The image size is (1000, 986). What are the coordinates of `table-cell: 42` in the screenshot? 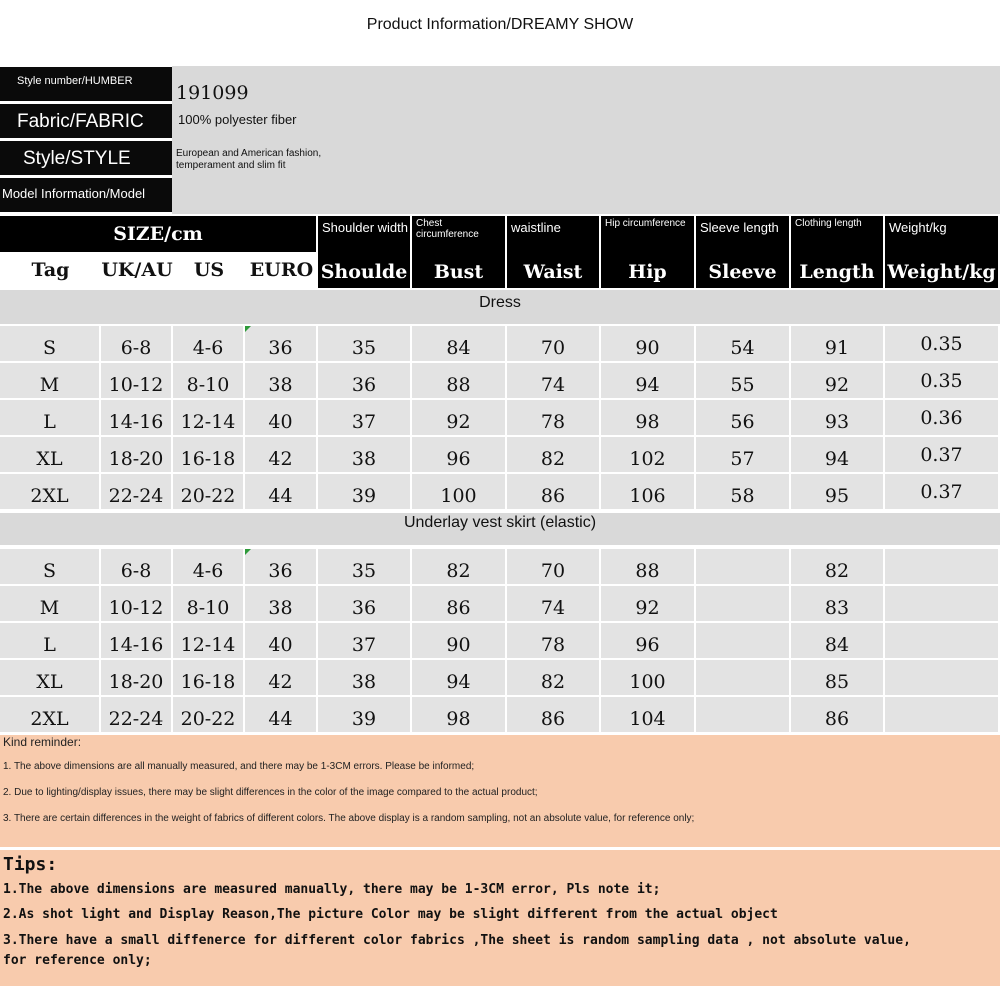 It's located at (280, 454).